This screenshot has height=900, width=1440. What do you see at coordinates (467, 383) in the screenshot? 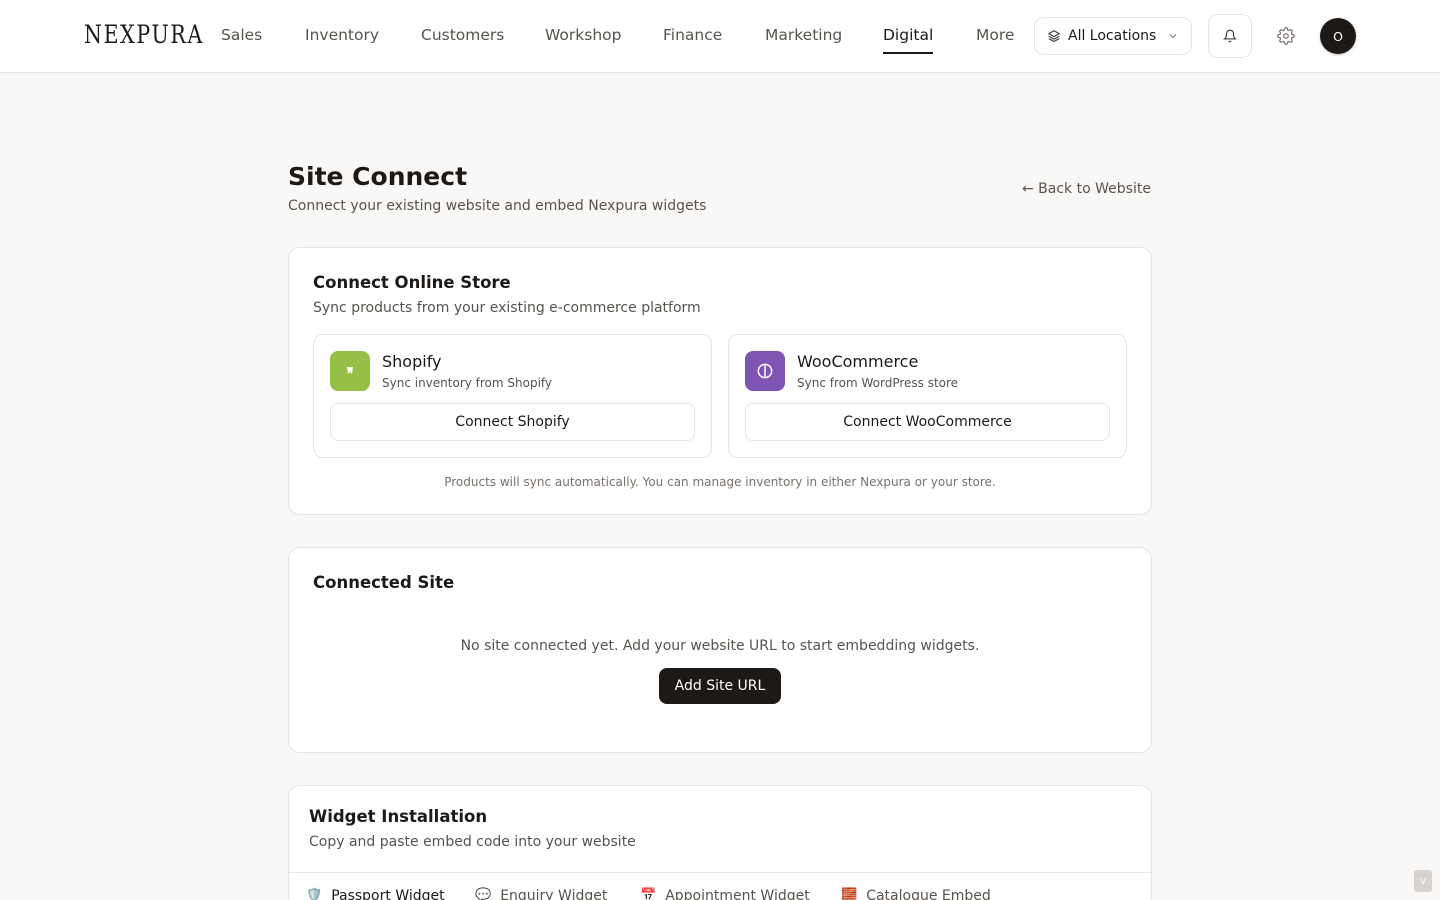
I see `shopify-description: Sync inventory from Shopify` at bounding box center [467, 383].